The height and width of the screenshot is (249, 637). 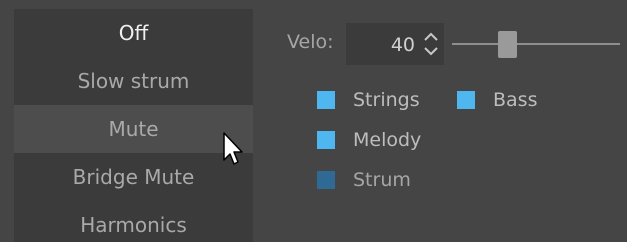 I want to click on strings-checkbox-box, so click(x=326, y=100).